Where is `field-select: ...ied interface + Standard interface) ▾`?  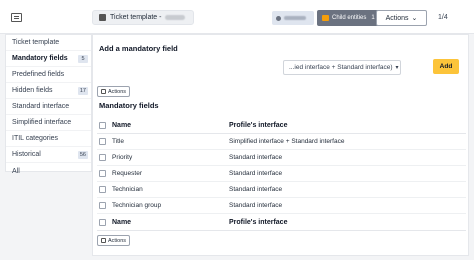 field-select: ...ied interface + Standard interface) ▾ is located at coordinates (342, 67).